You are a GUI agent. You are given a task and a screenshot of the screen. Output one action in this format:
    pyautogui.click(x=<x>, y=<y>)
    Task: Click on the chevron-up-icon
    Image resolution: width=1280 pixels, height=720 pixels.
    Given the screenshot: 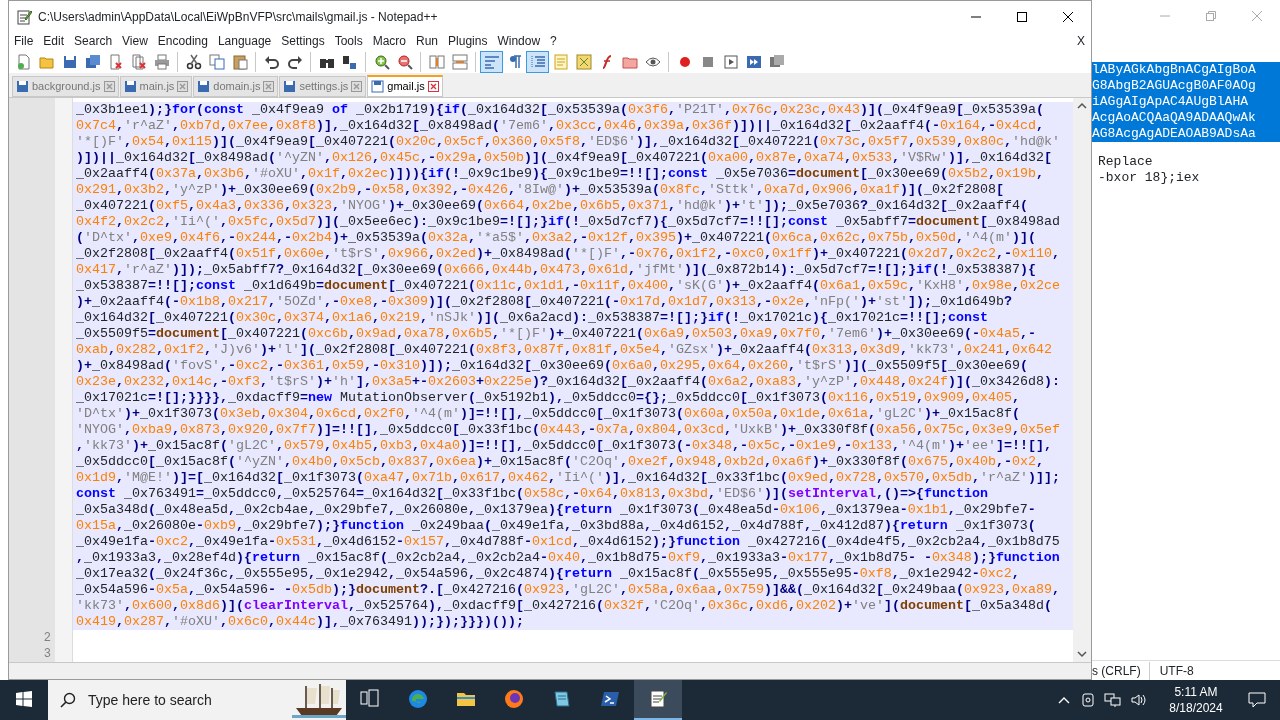 What is the action you would take?
    pyautogui.click(x=1064, y=700)
    